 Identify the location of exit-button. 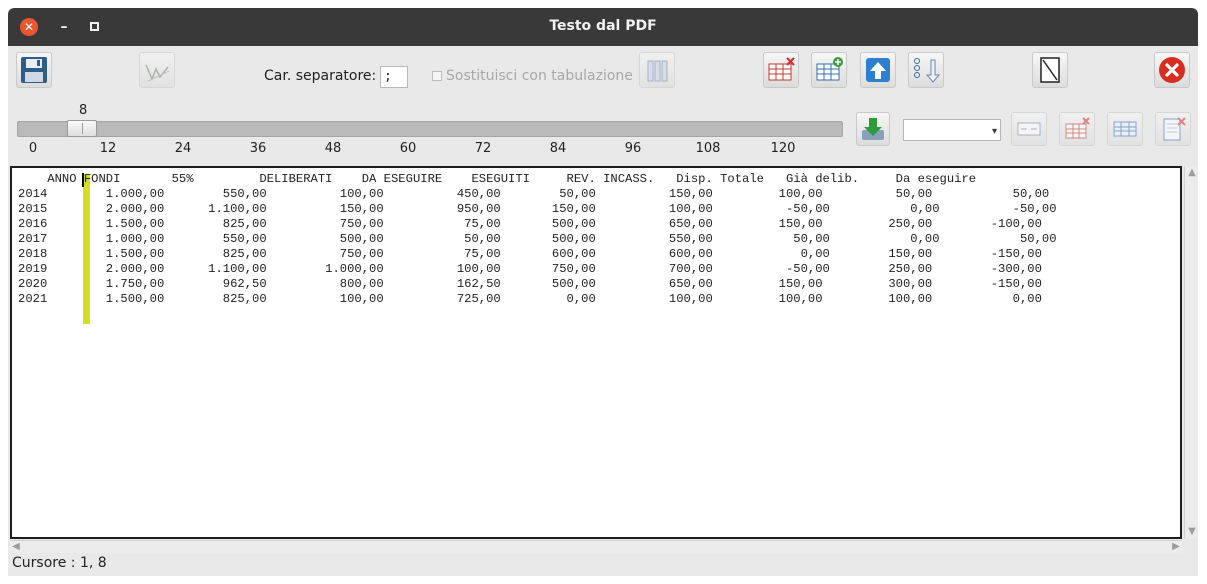
(1172, 70).